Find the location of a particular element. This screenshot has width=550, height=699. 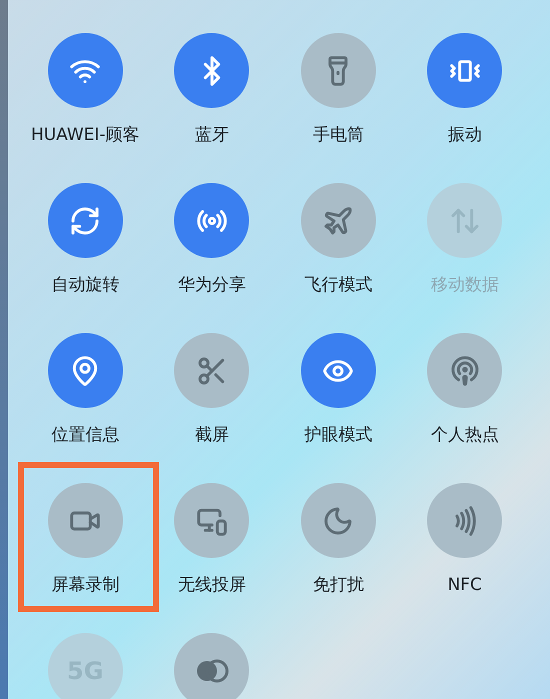

toggle-label: 振动 is located at coordinates (465, 135).